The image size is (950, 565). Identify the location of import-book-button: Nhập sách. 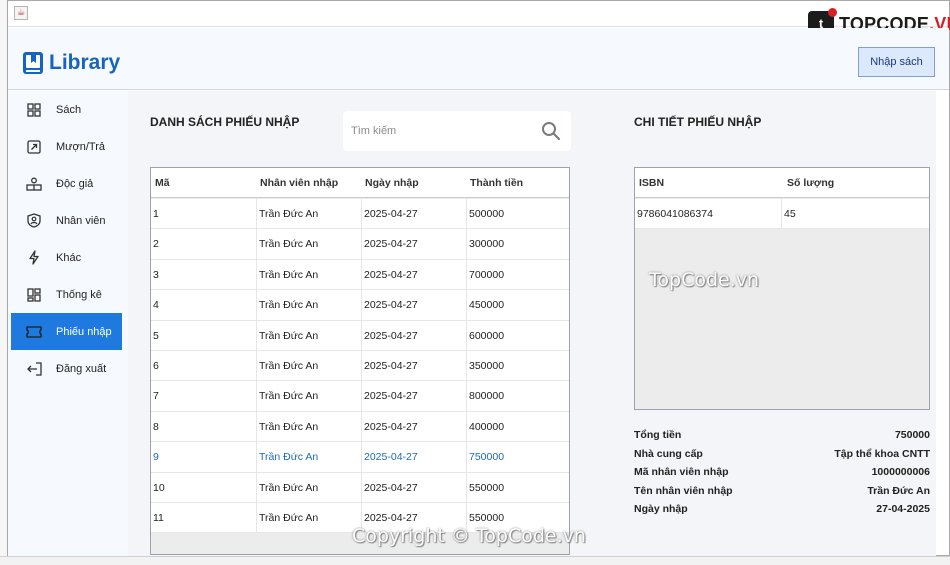
(896, 62).